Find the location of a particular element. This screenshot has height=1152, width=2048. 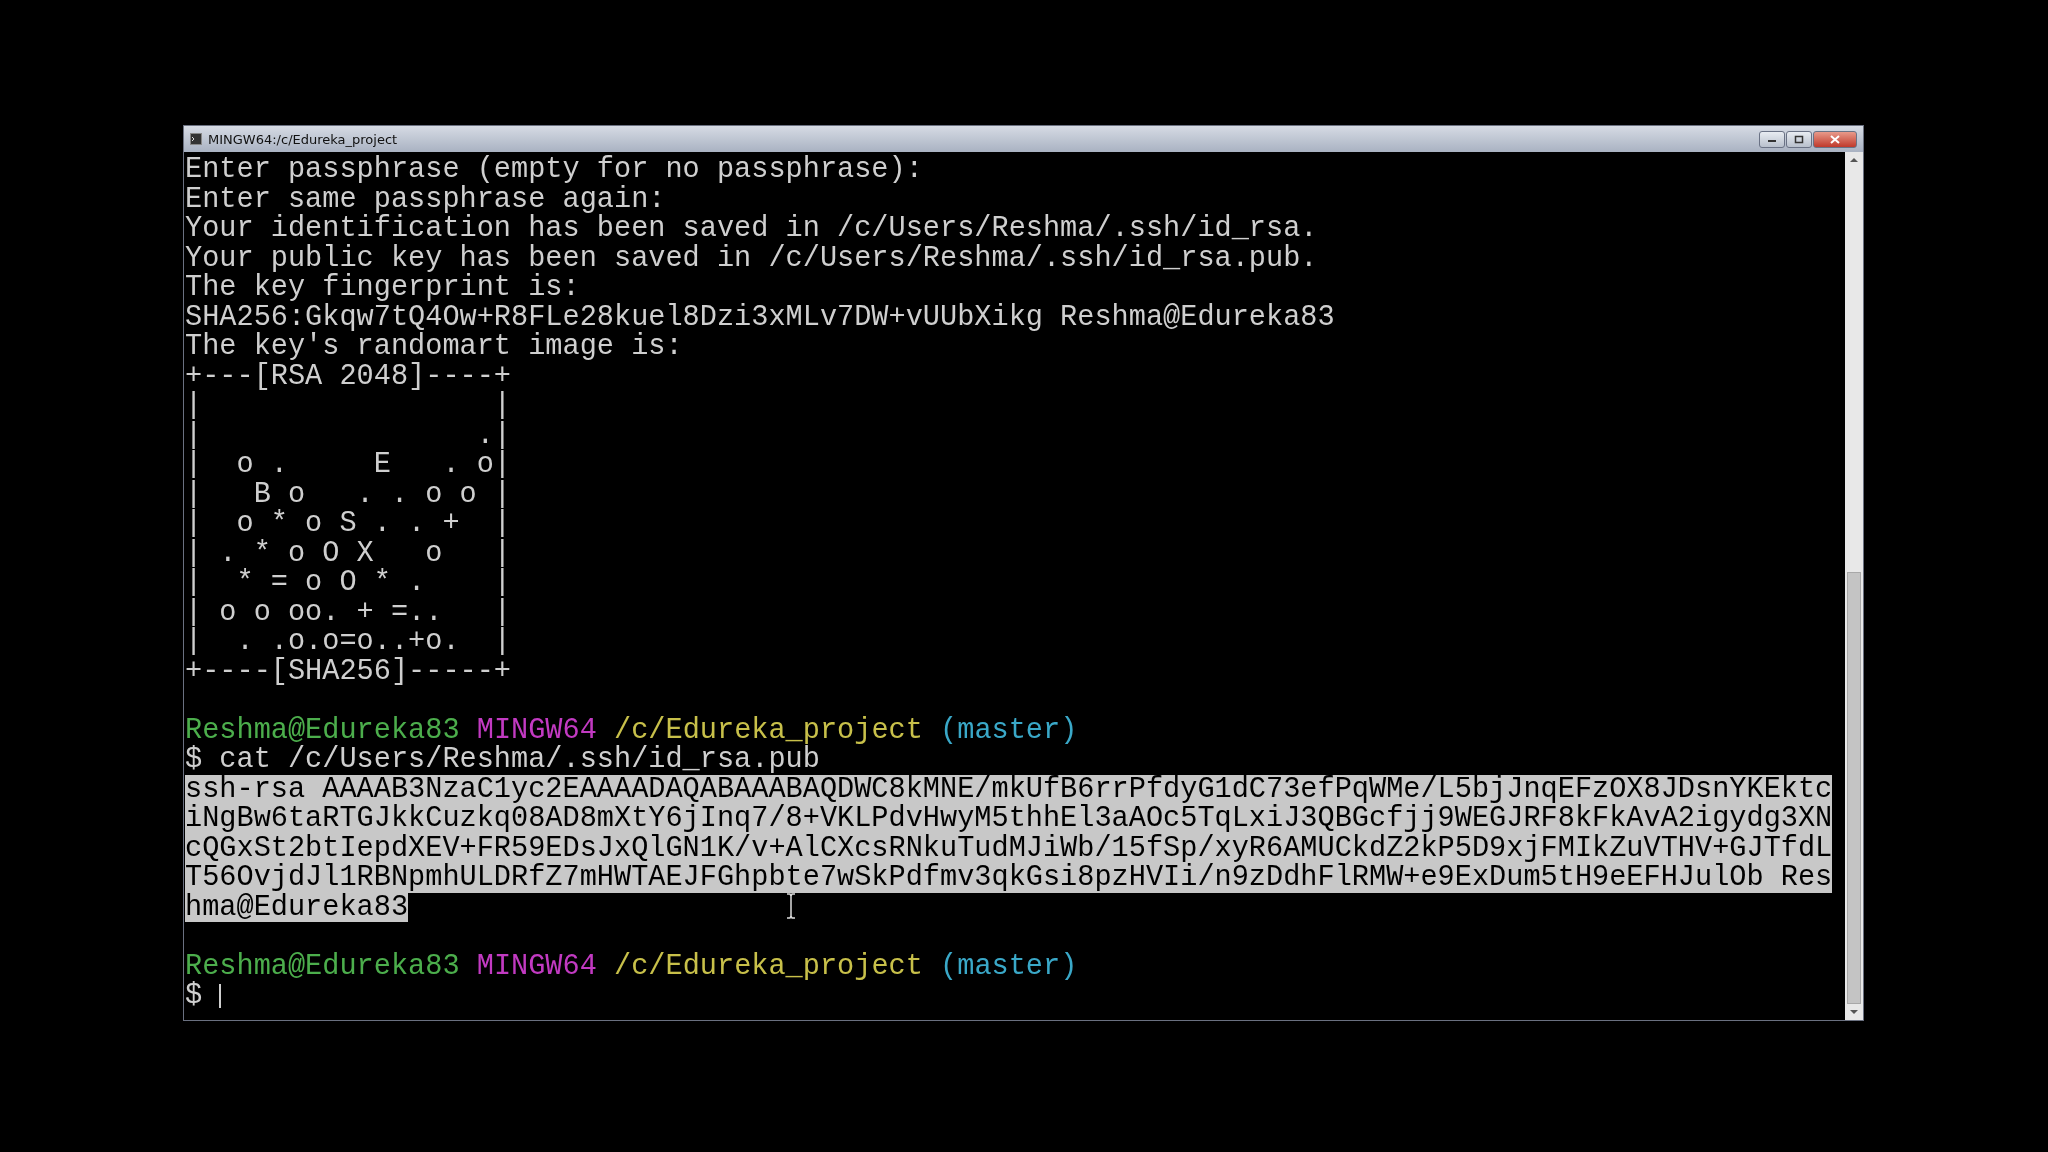

maximize-button is located at coordinates (1799, 139).